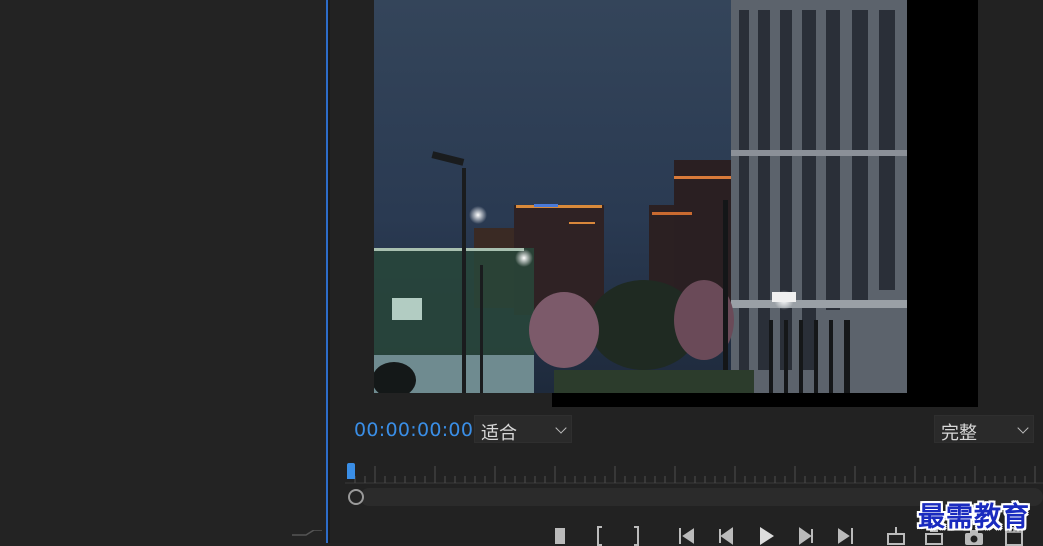 The image size is (1043, 546). What do you see at coordinates (636, 536) in the screenshot?
I see `mark-out-icon` at bounding box center [636, 536].